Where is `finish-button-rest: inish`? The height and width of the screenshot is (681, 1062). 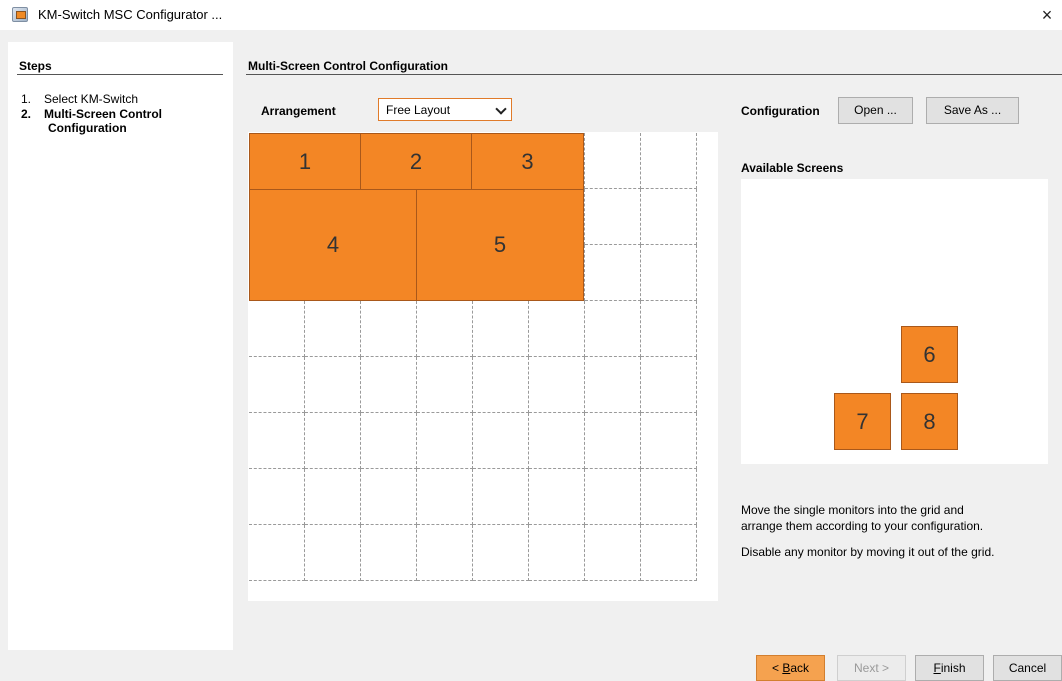
finish-button-rest: inish is located at coordinates (953, 668).